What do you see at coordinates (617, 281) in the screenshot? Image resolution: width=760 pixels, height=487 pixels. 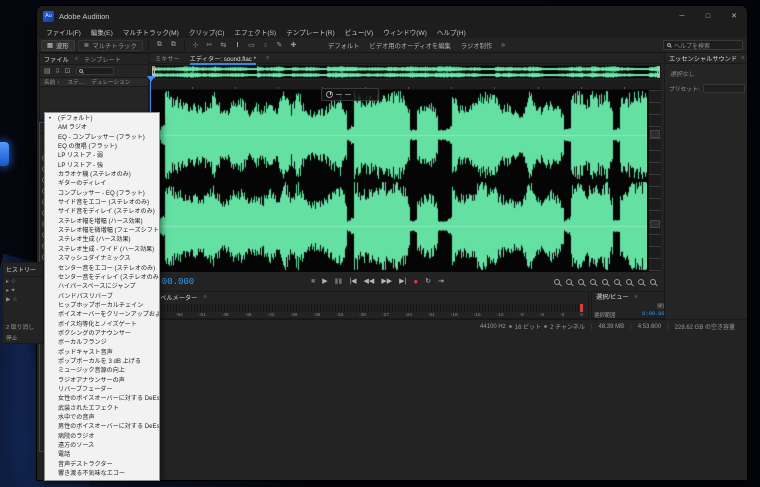 I see `zoom-in-outpoint-icon` at bounding box center [617, 281].